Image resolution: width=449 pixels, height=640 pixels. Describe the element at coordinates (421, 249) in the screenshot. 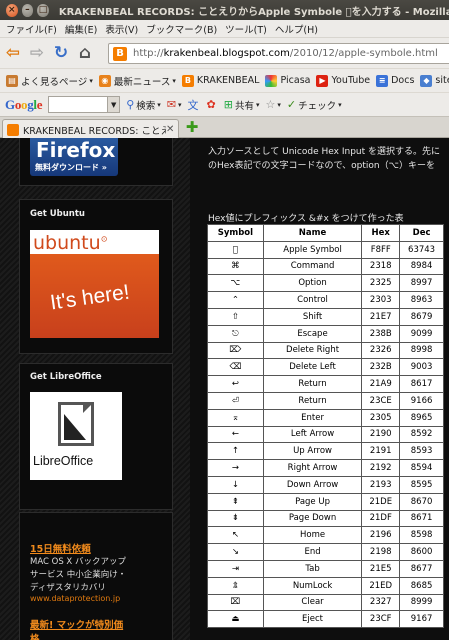

I see `dec-cell: 63743` at that location.